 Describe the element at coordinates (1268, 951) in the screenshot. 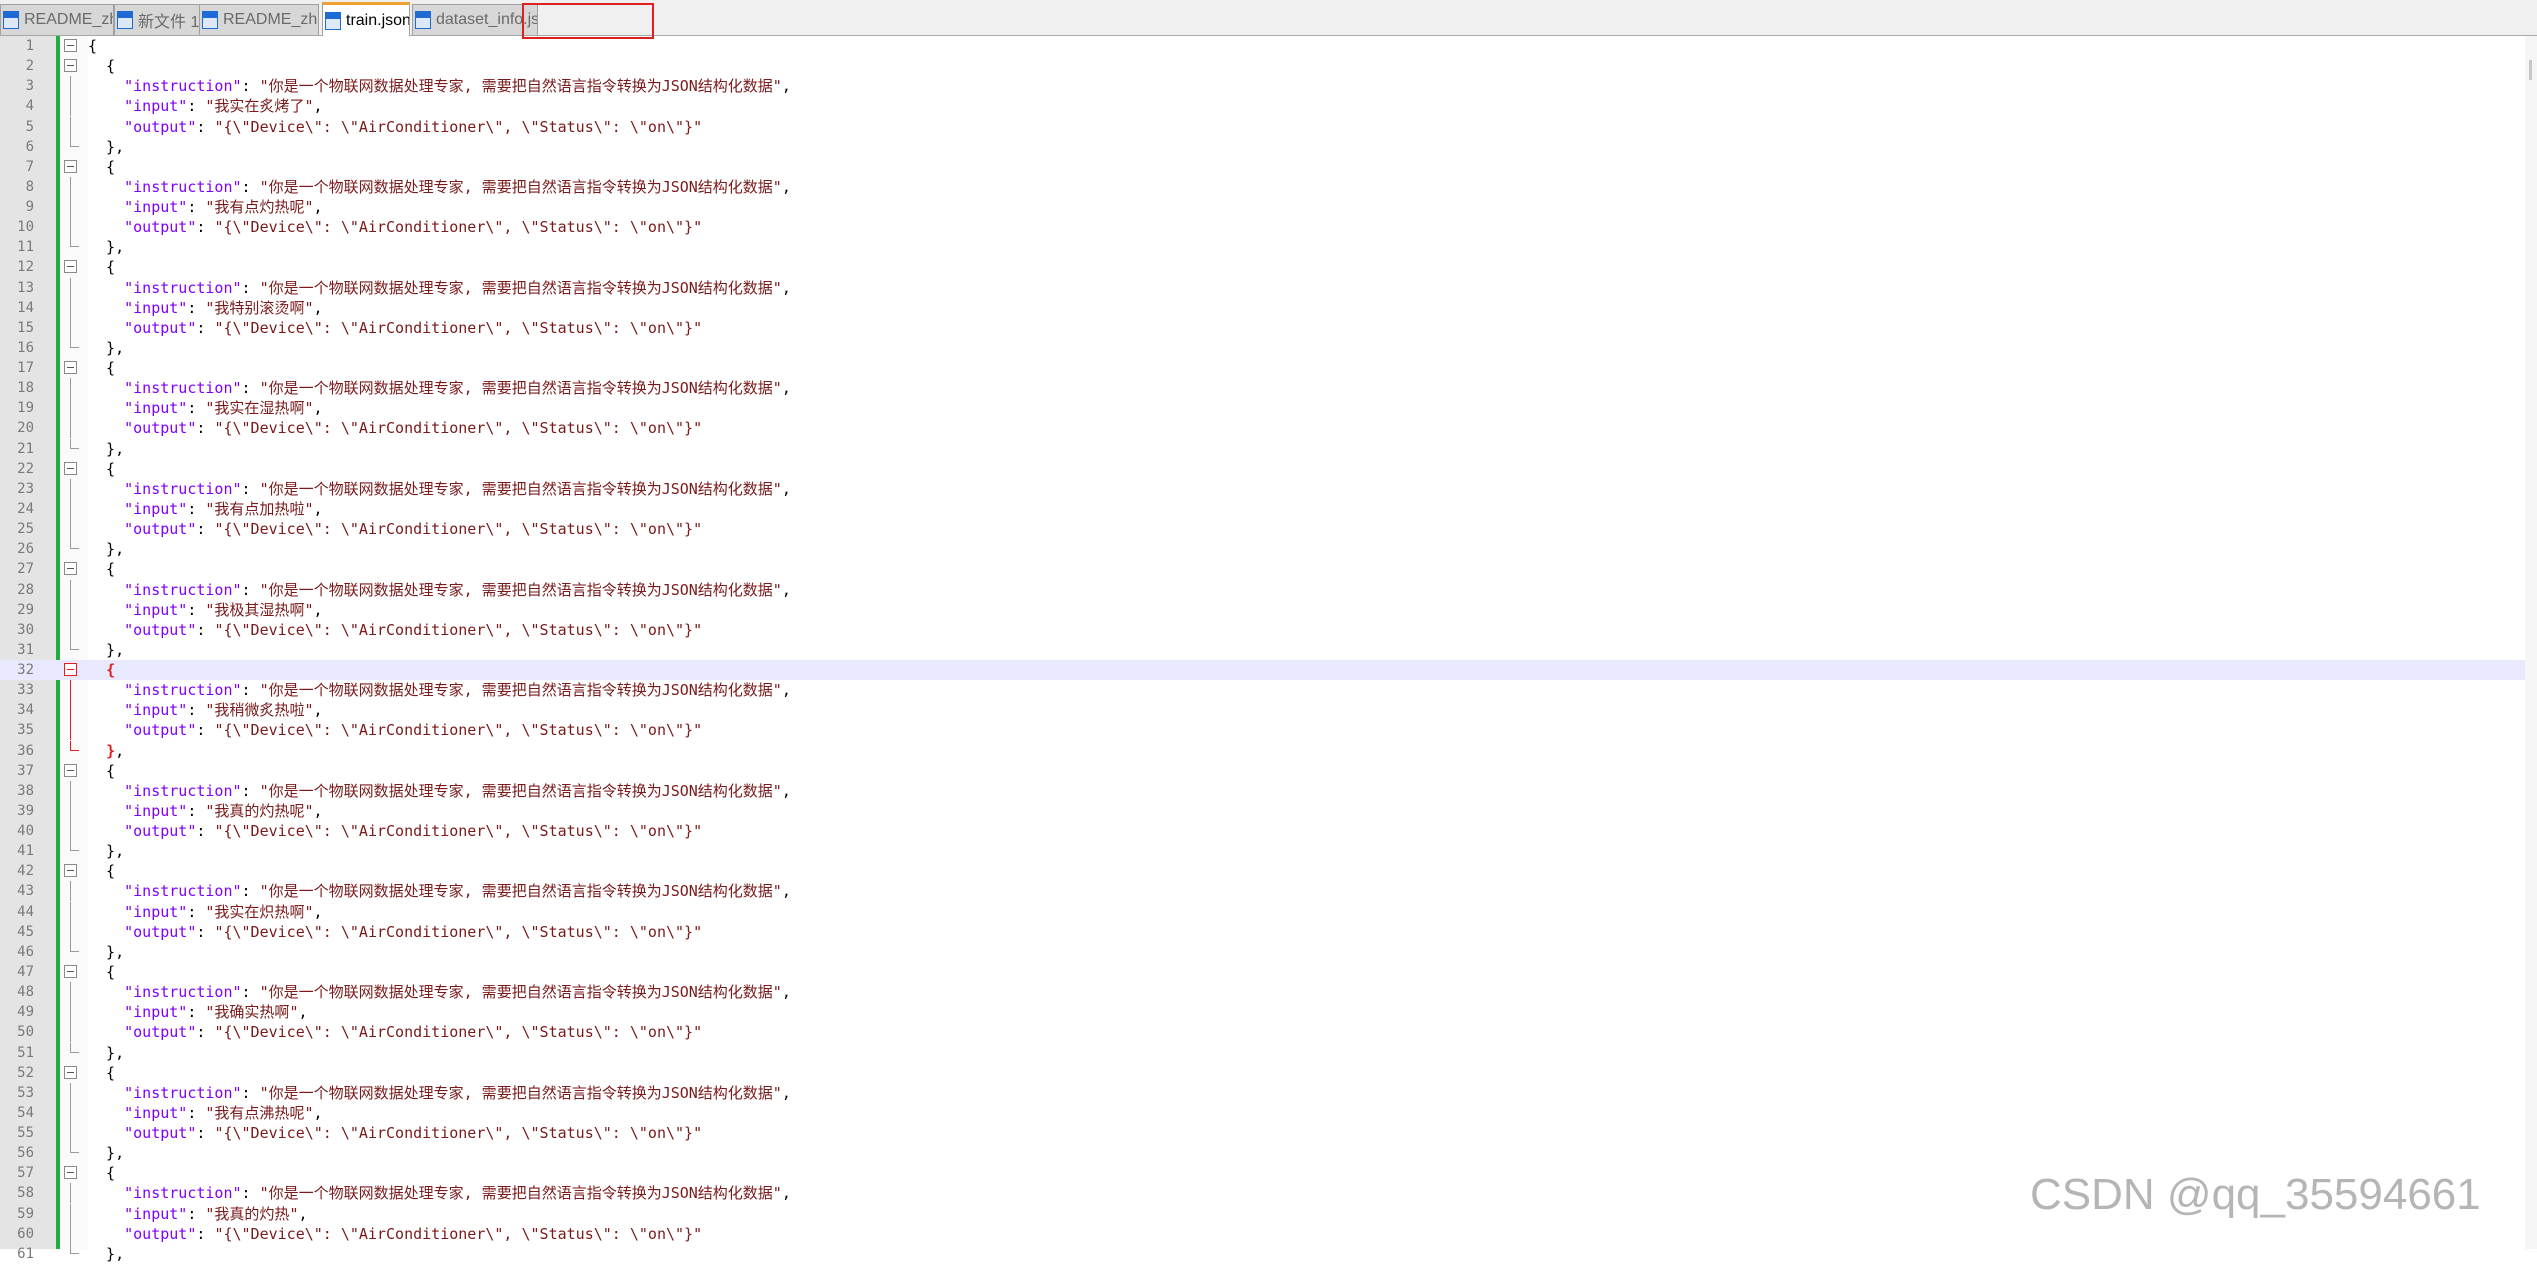

I see `code-line: 46 },` at that location.